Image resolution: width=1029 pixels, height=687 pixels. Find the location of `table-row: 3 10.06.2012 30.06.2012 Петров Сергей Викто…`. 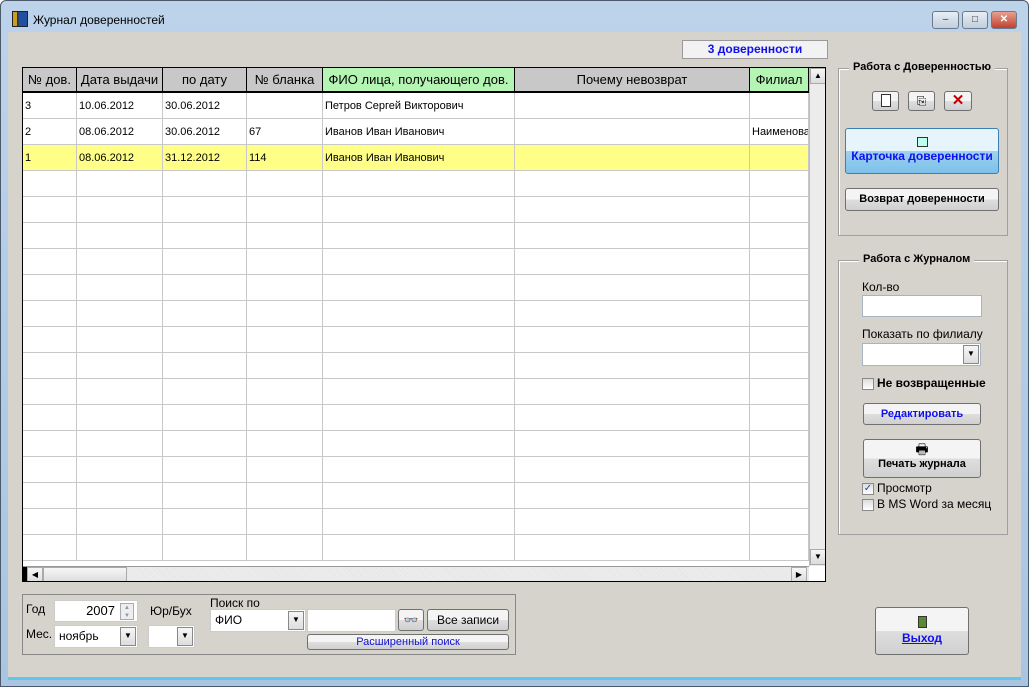

table-row: 3 10.06.2012 30.06.2012 Петров Сергей Викто… is located at coordinates (416, 106).